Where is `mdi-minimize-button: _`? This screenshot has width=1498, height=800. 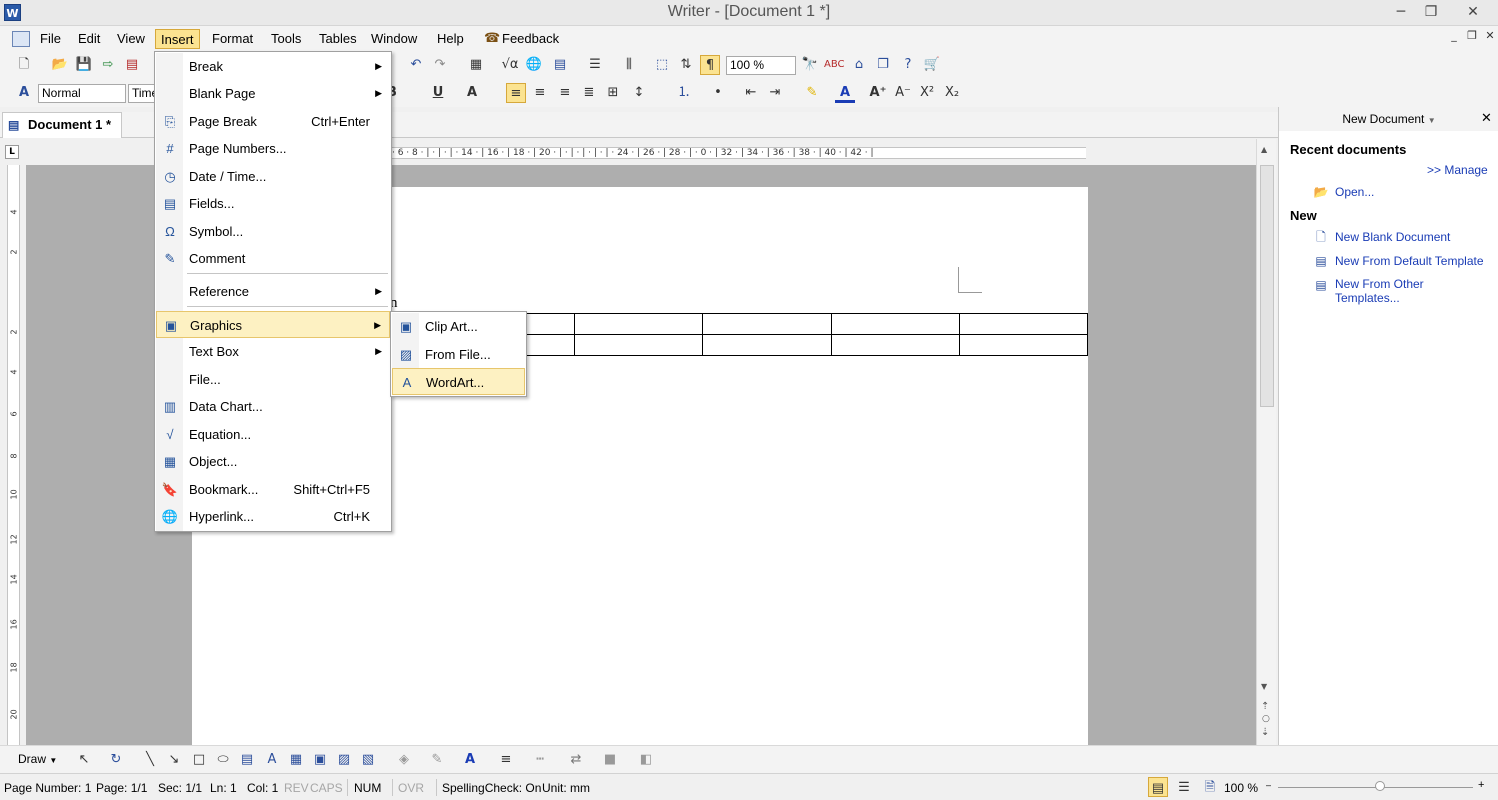 mdi-minimize-button: _ is located at coordinates (1454, 37).